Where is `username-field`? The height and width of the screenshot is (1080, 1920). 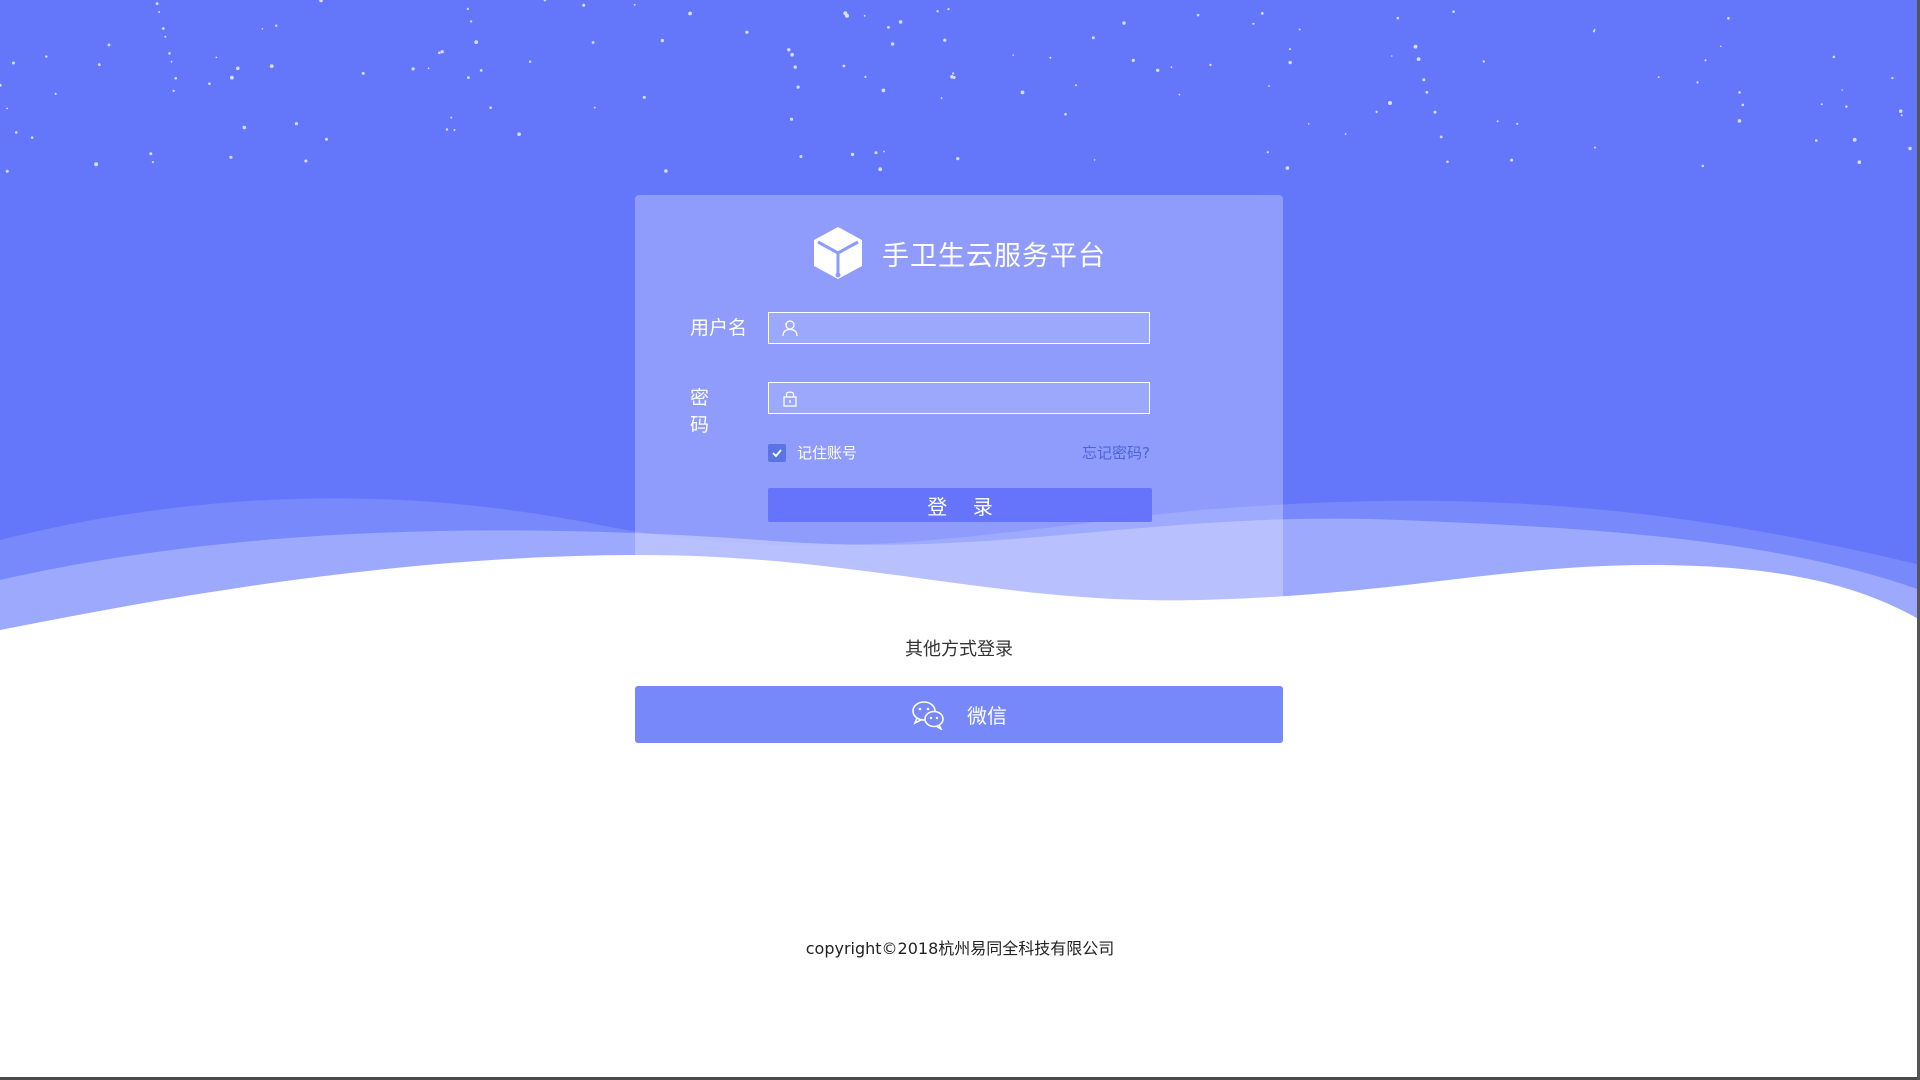 username-field is located at coordinates (959, 328).